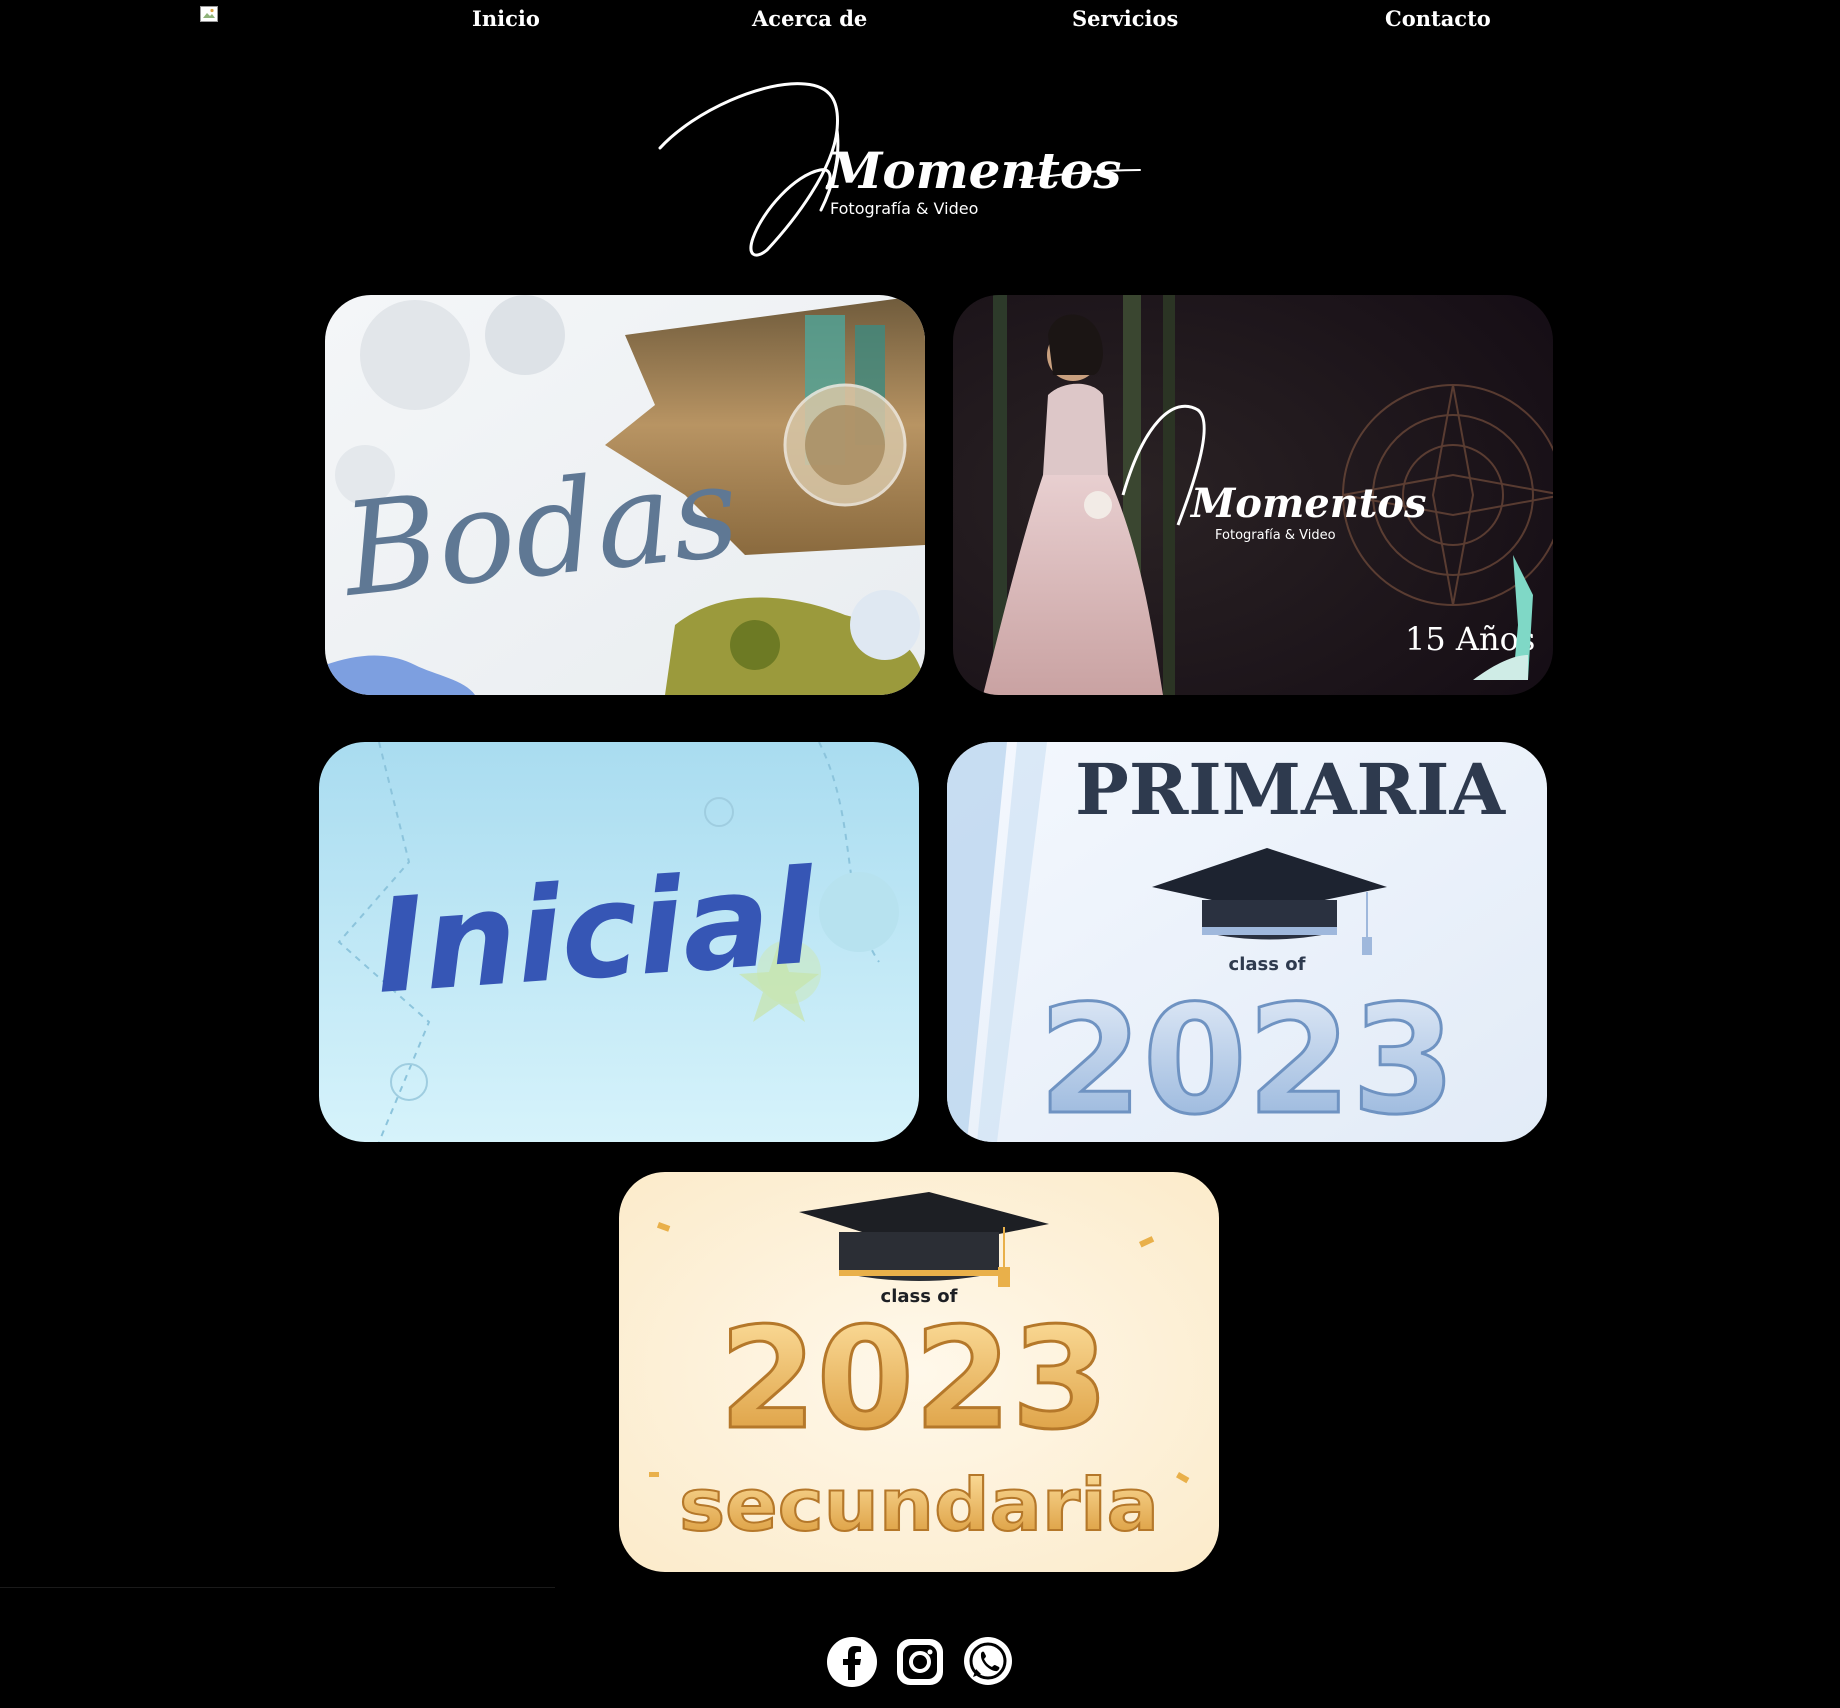 This screenshot has width=1840, height=1708. Describe the element at coordinates (209, 14) in the screenshot. I see `broken-image-icon` at that location.